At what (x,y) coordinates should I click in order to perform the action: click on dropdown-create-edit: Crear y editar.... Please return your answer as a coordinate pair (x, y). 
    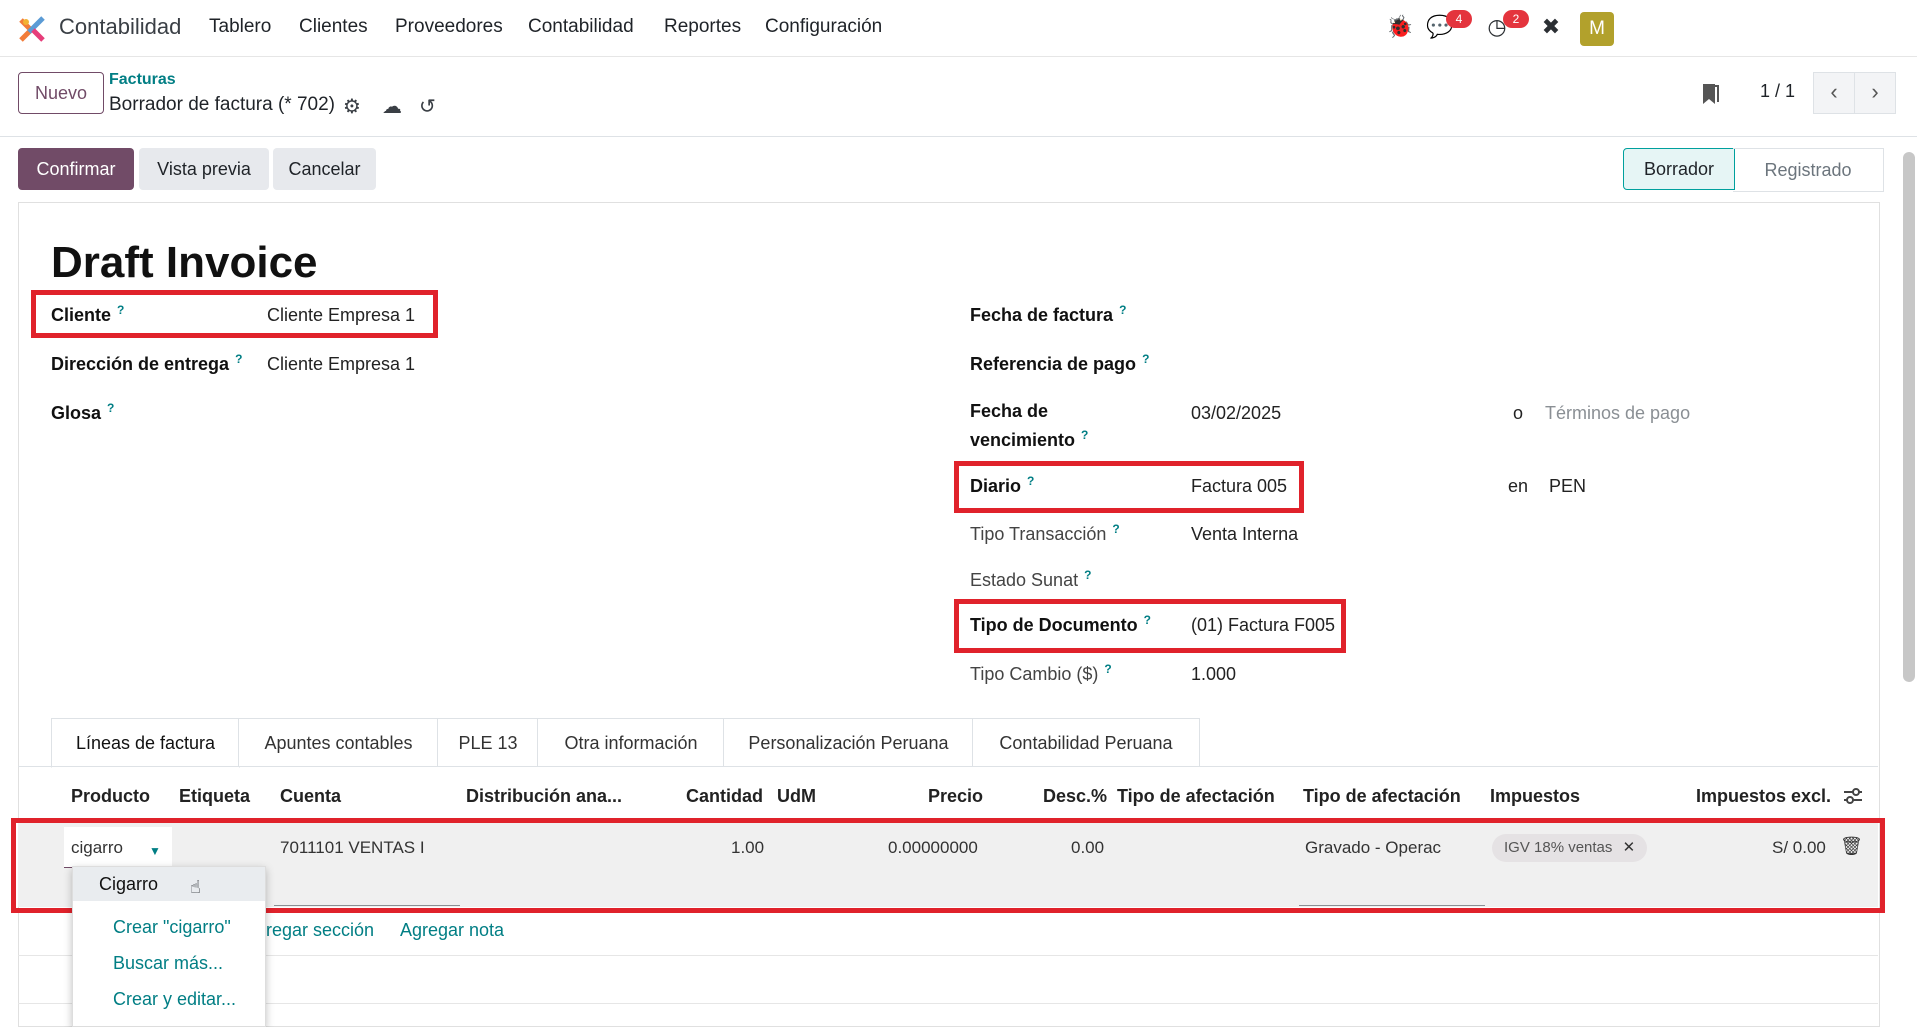
    Looking at the image, I should click on (169, 999).